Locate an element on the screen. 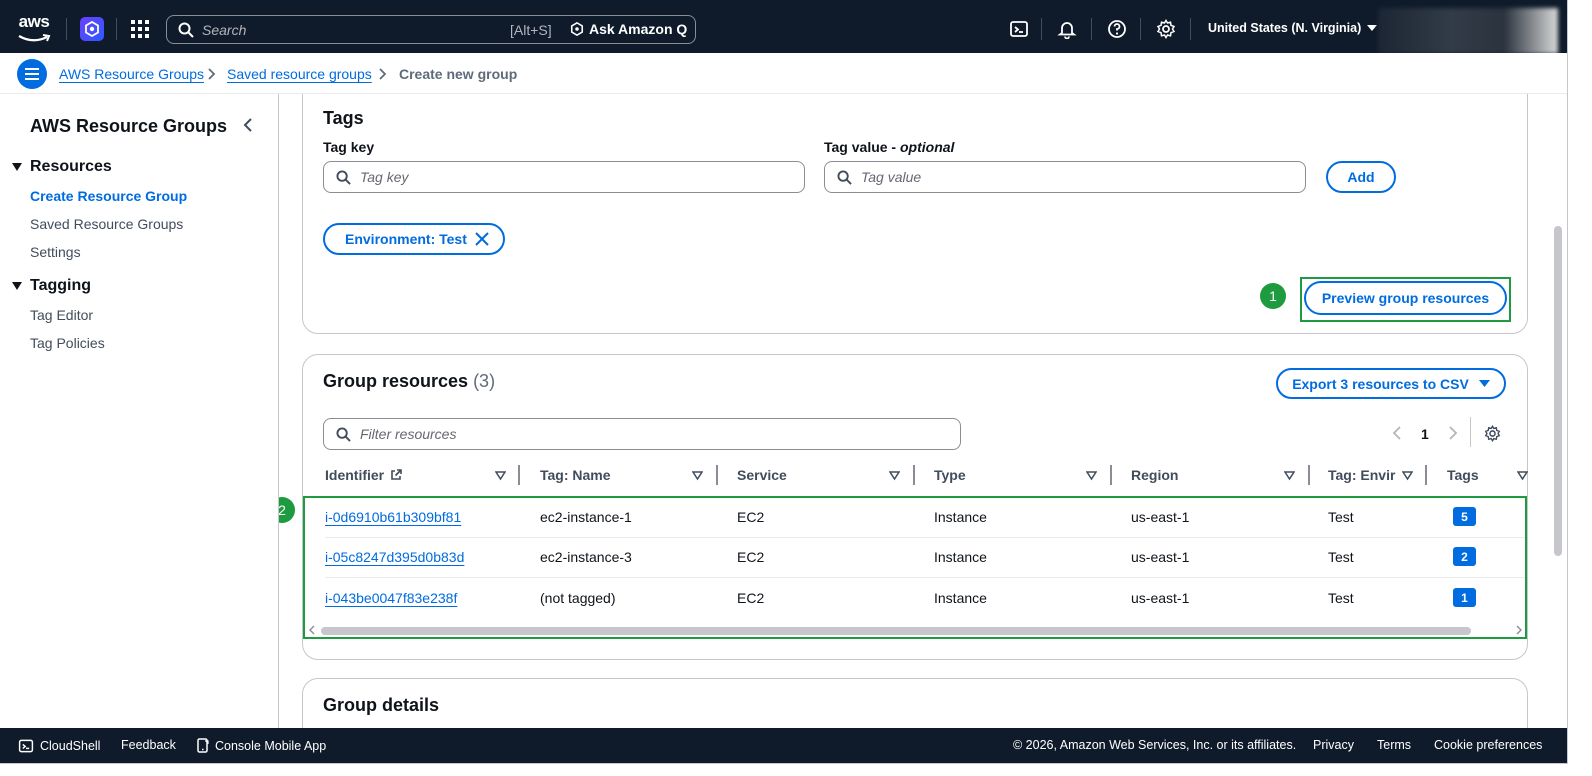 This screenshot has width=1592, height=776. search-placeholder: Search is located at coordinates (224, 30).